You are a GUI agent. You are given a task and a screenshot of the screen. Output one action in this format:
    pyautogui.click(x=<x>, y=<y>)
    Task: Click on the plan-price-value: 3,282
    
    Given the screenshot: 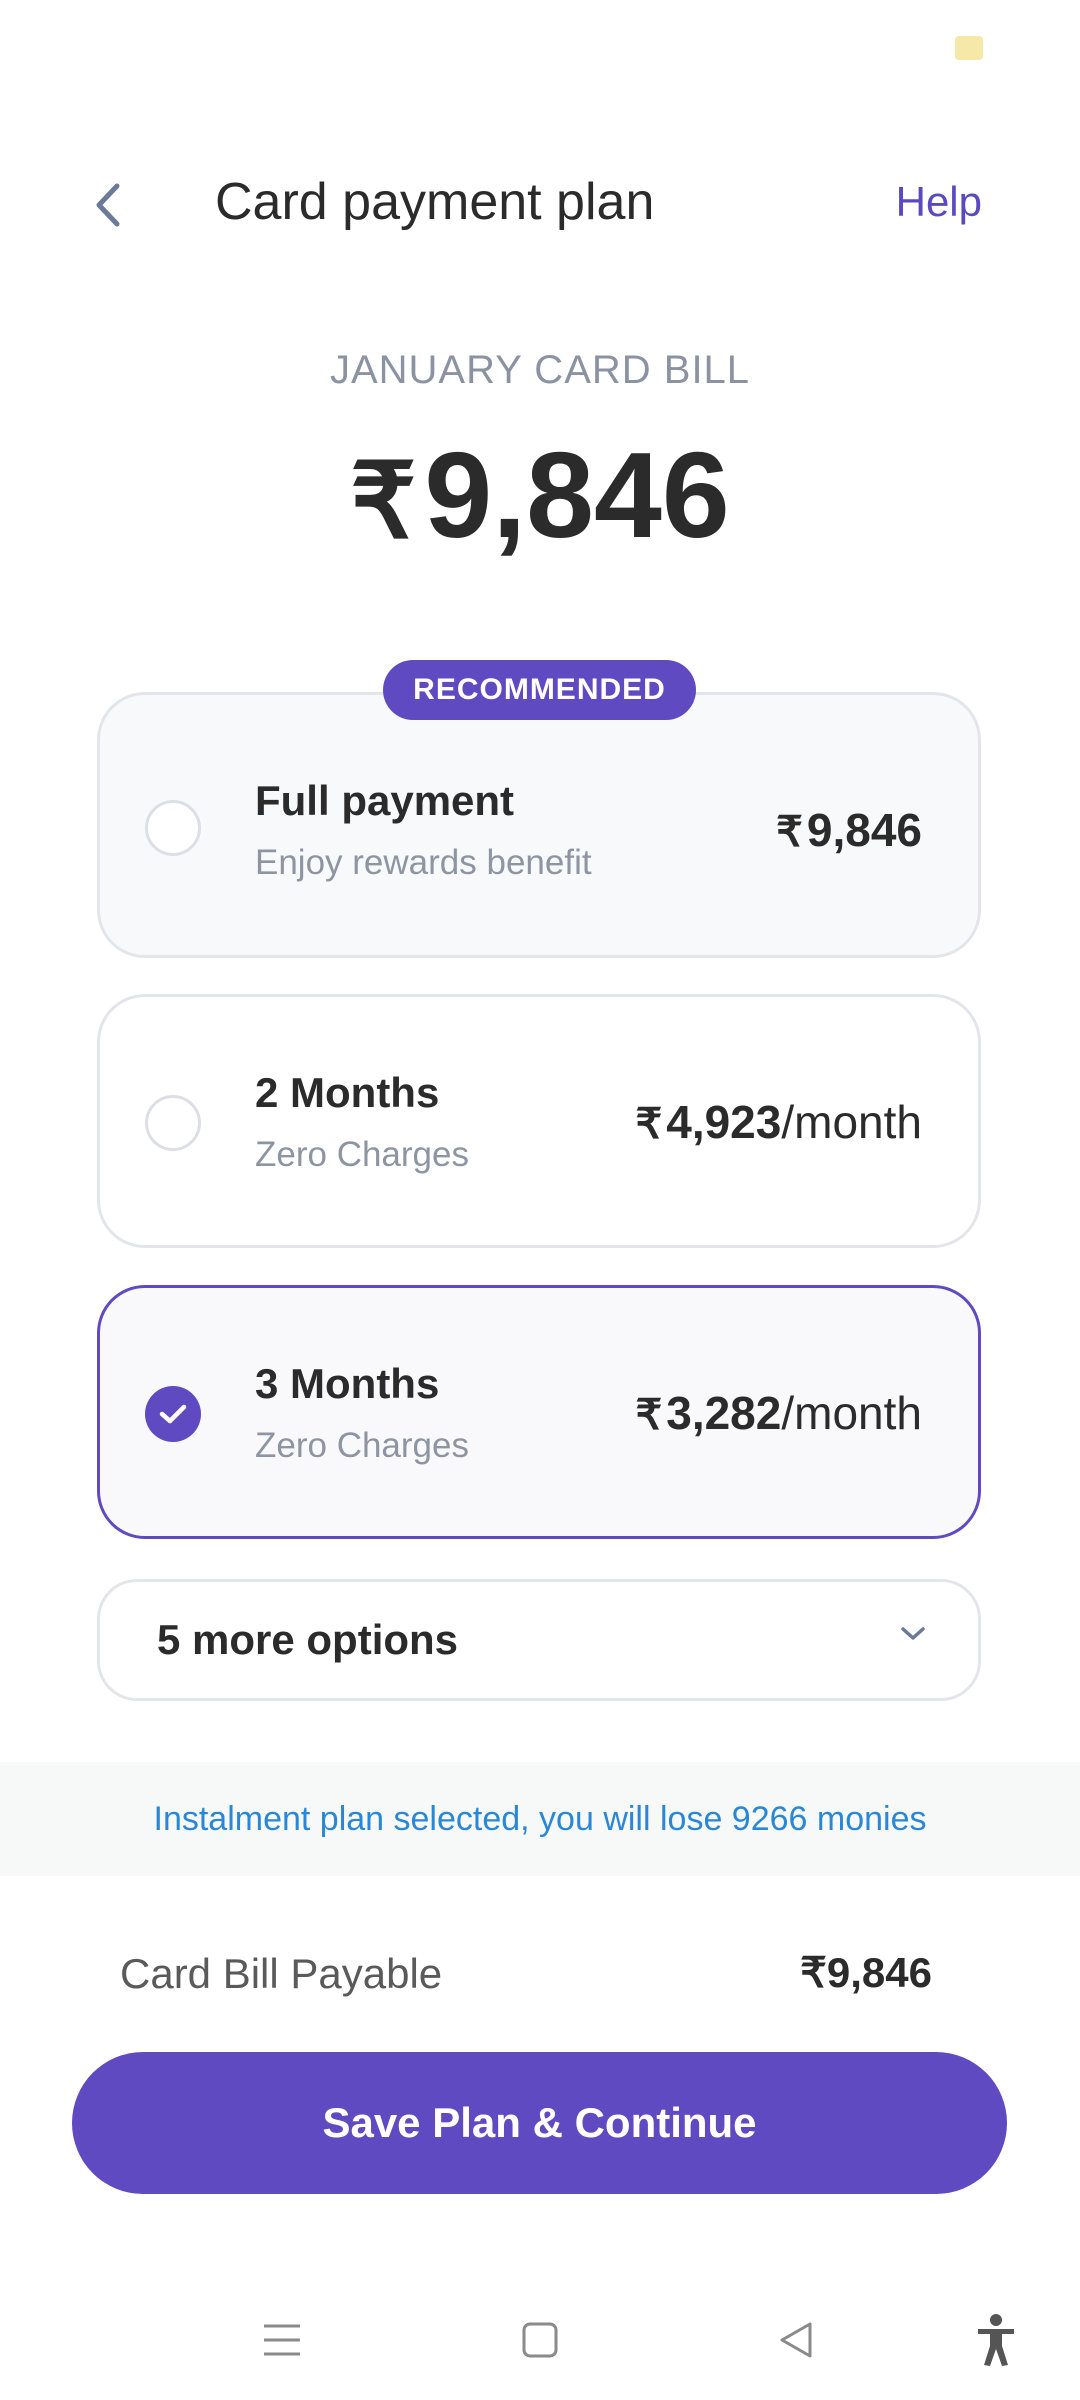 What is the action you would take?
    pyautogui.click(x=724, y=1413)
    